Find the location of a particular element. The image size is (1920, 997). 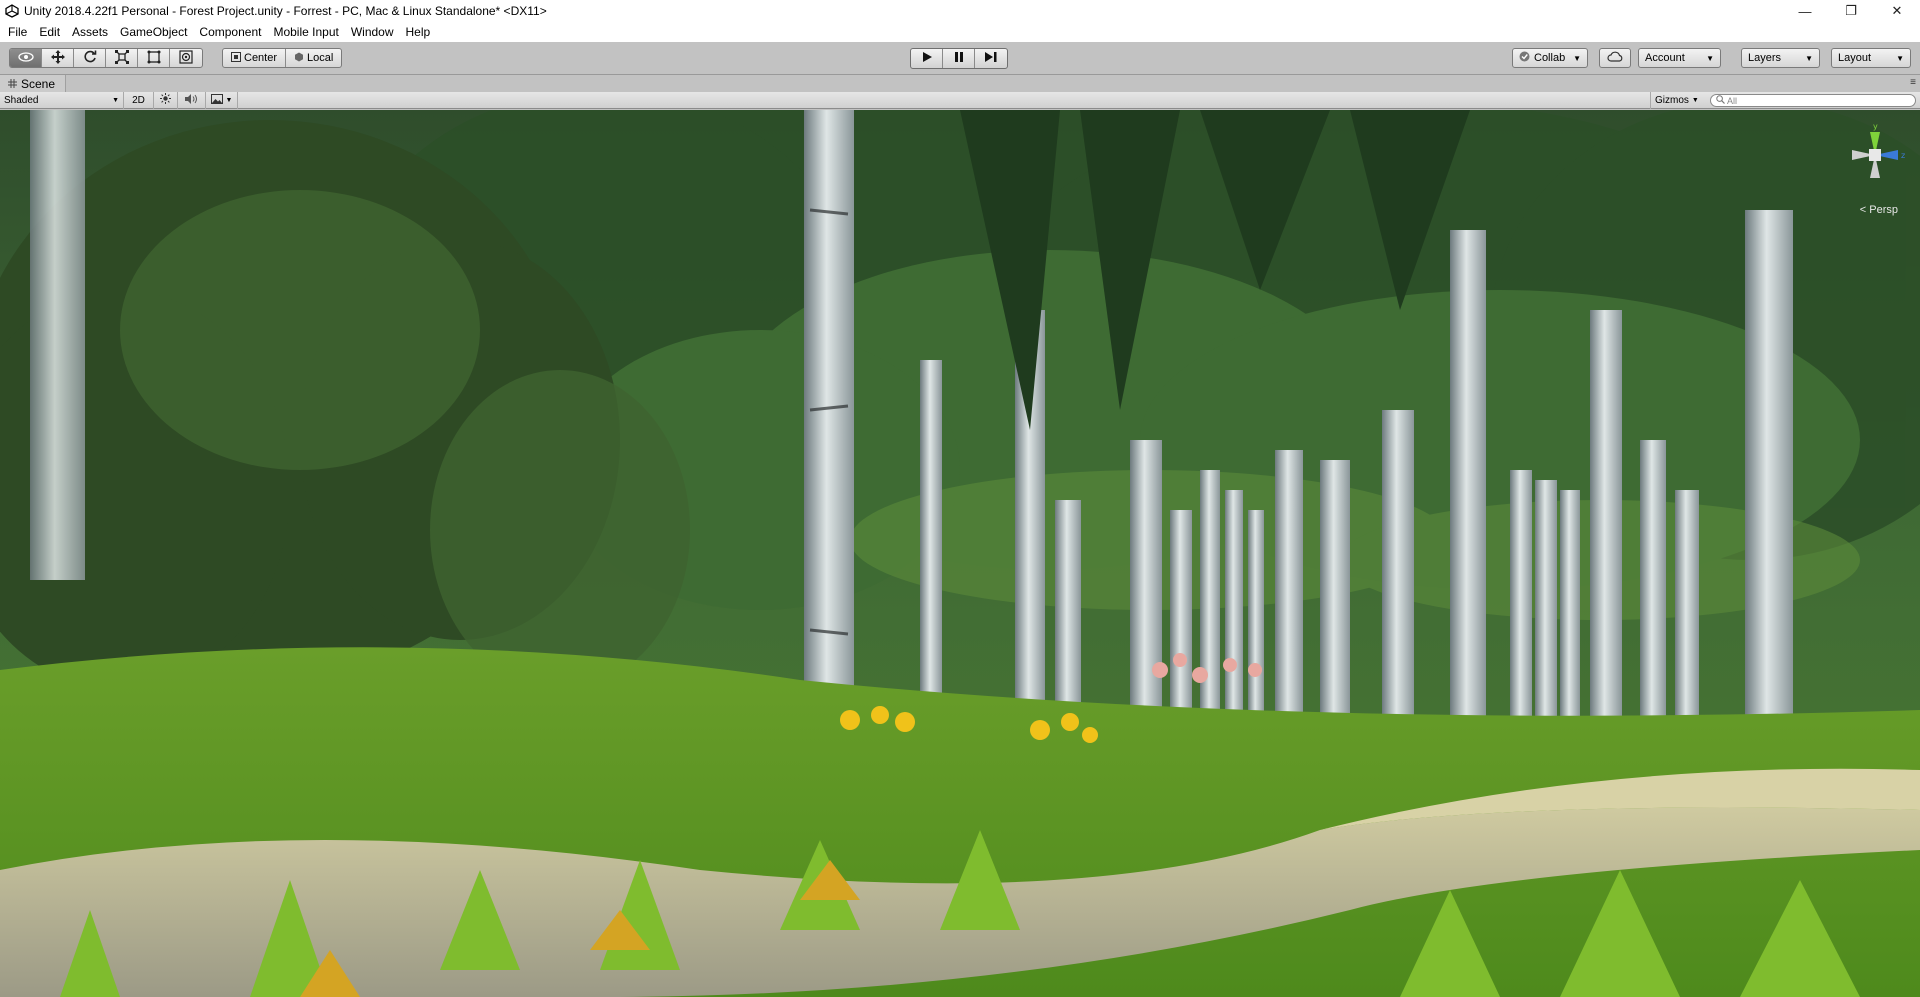

play-icon is located at coordinates (927, 58).